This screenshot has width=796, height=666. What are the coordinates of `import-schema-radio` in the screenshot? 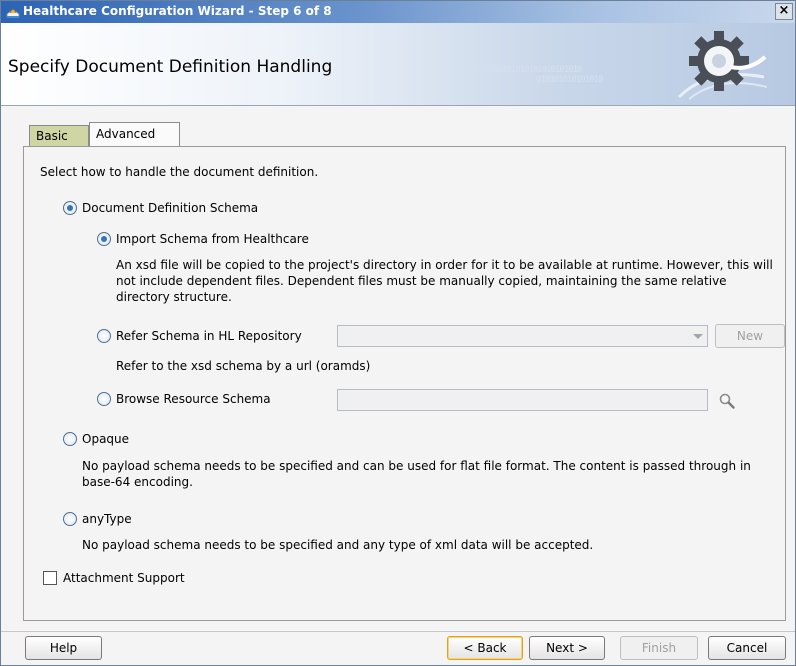 It's located at (104, 239).